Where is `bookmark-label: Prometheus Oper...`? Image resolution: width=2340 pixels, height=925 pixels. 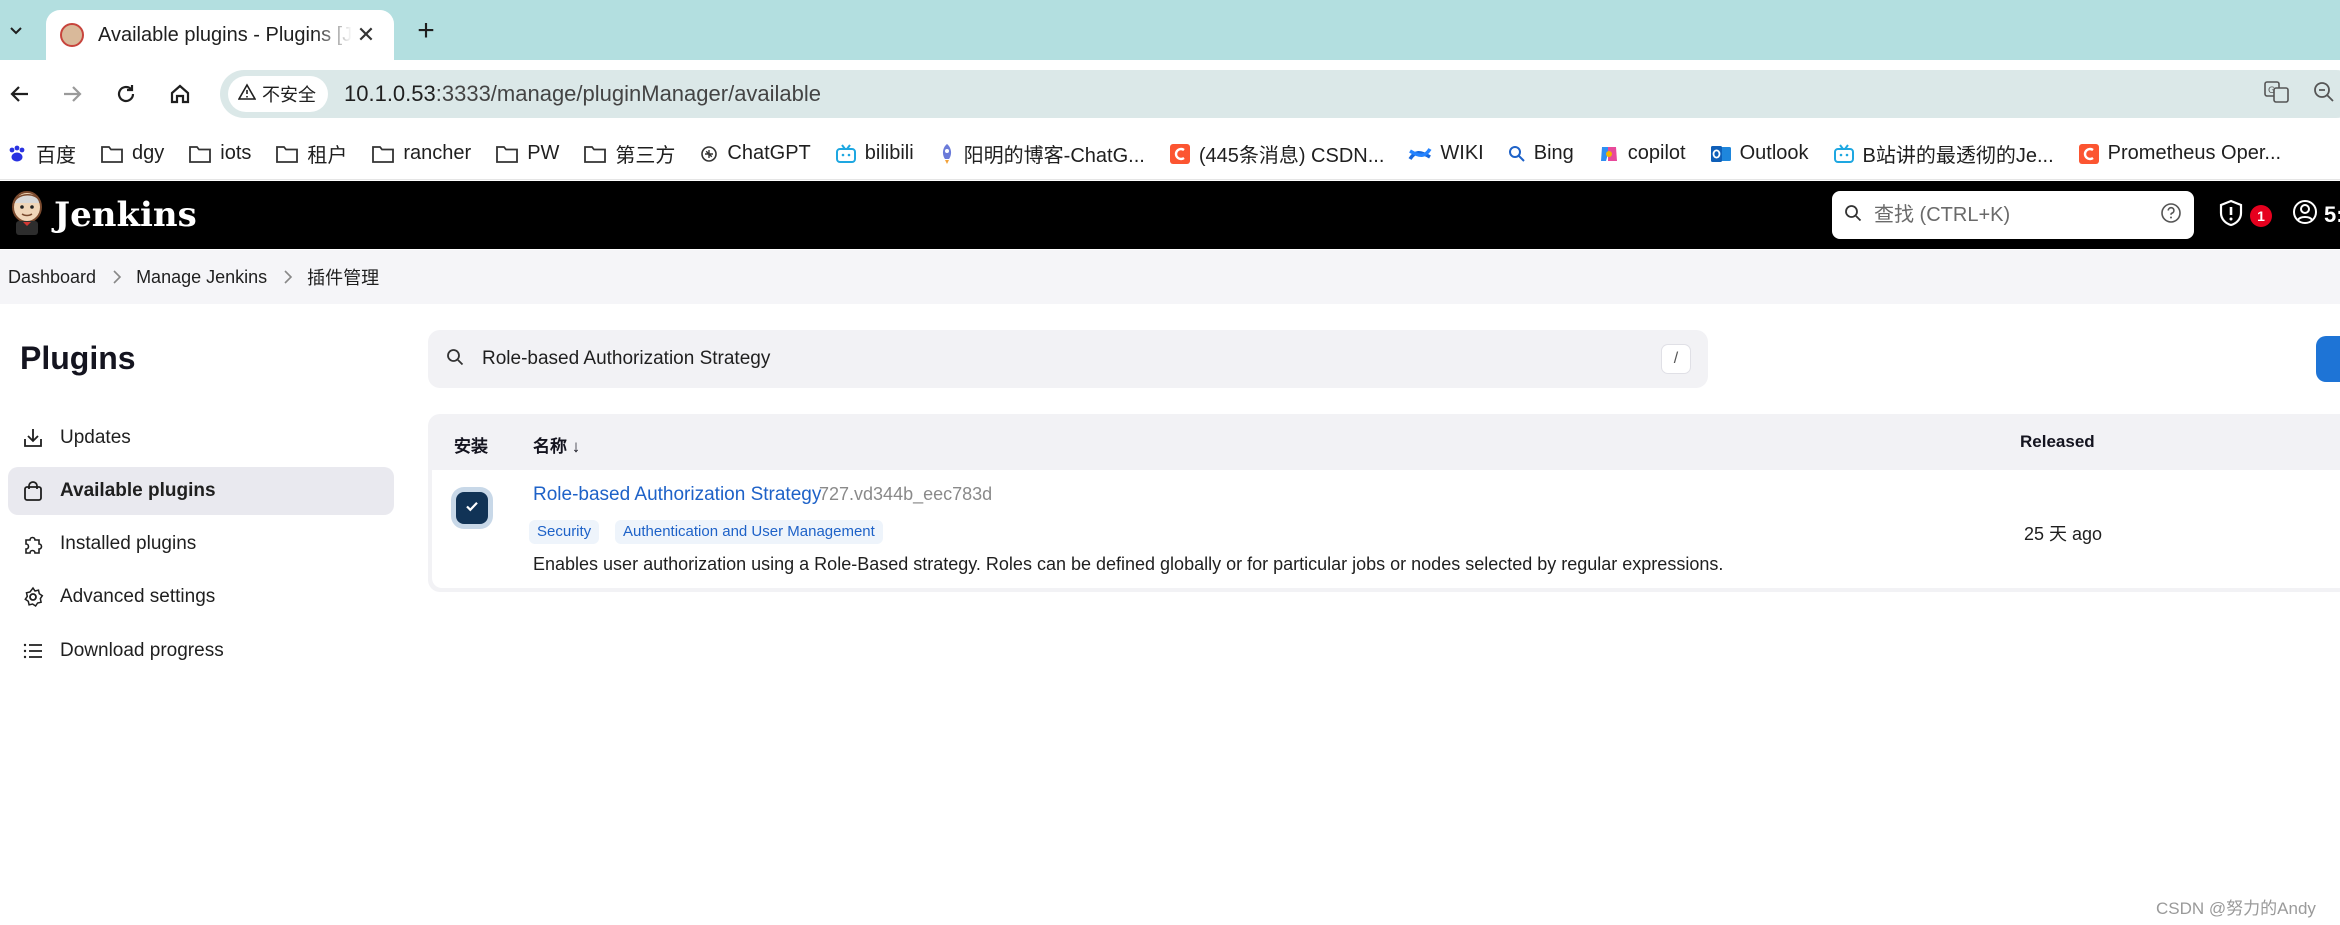 bookmark-label: Prometheus Oper... is located at coordinates (2194, 153).